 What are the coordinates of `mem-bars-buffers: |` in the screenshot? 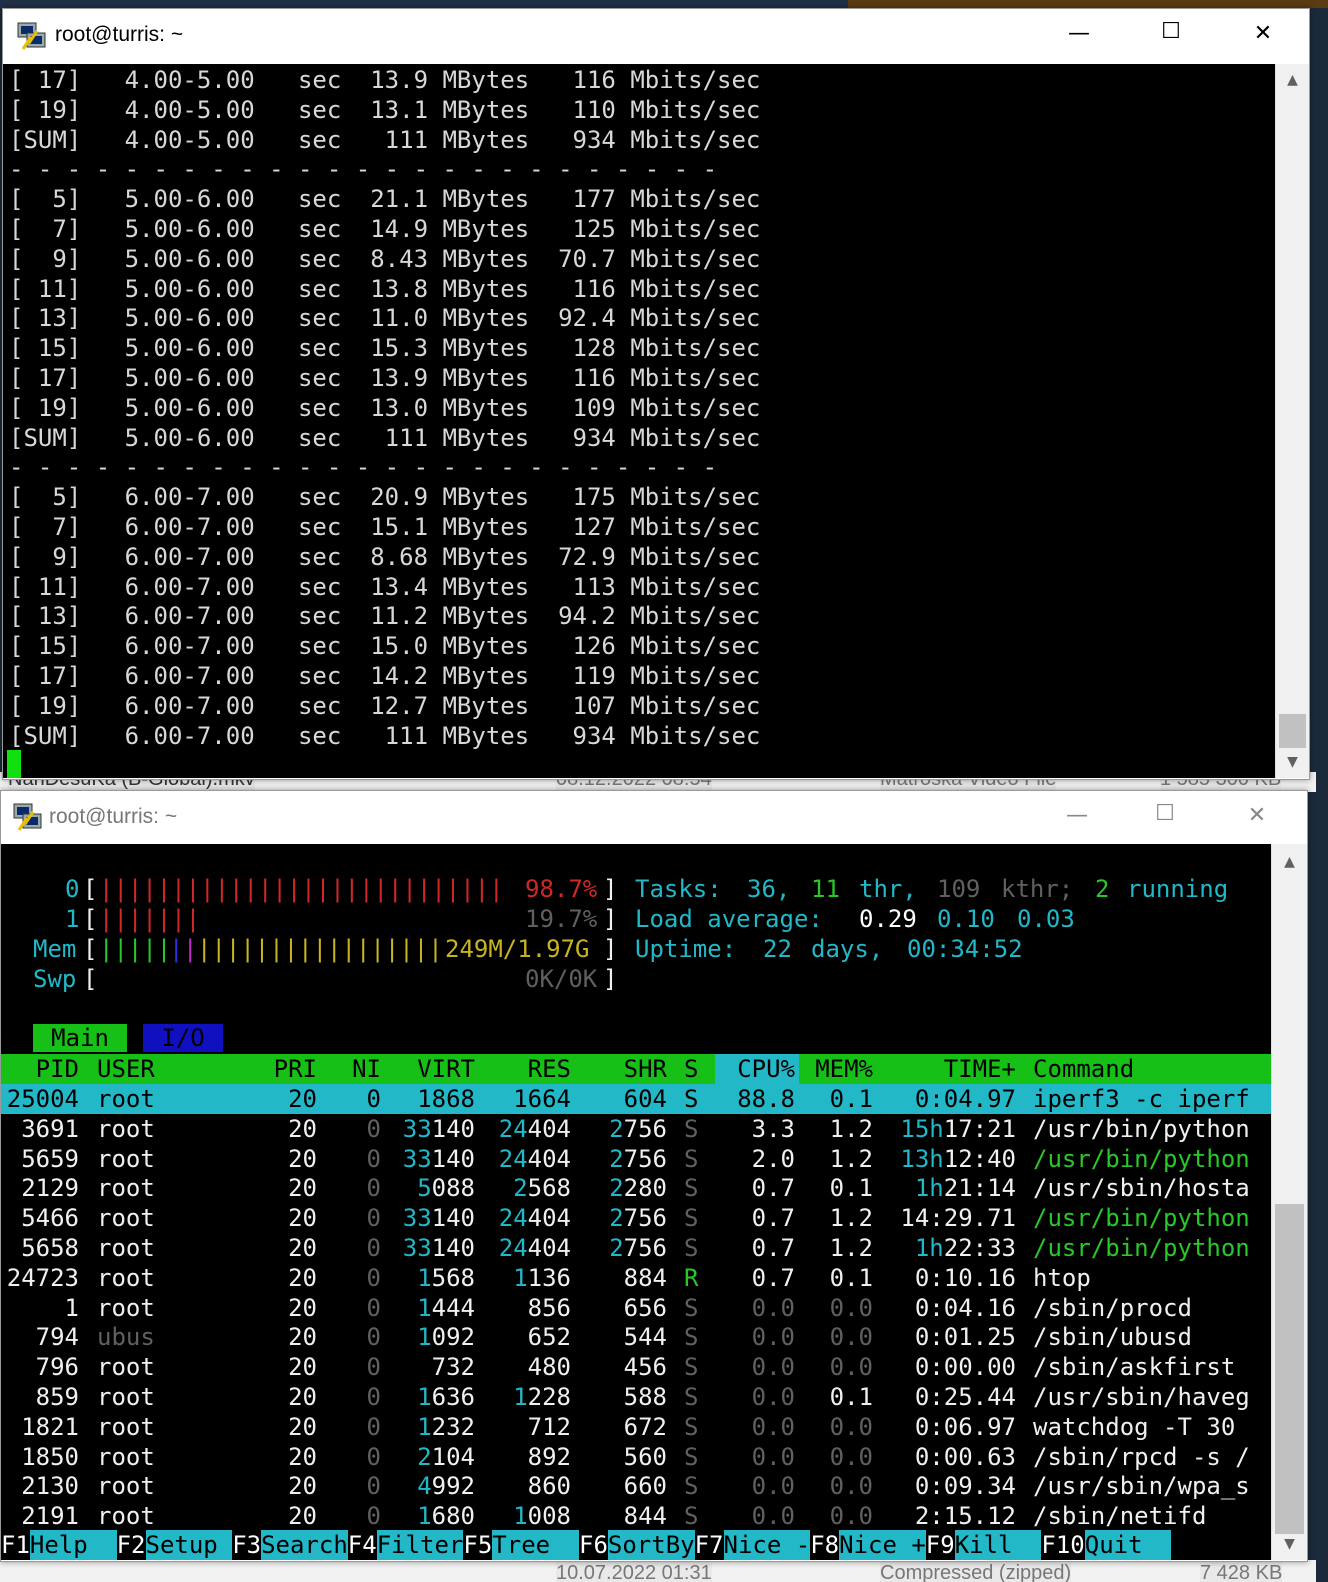 It's located at (176, 949).